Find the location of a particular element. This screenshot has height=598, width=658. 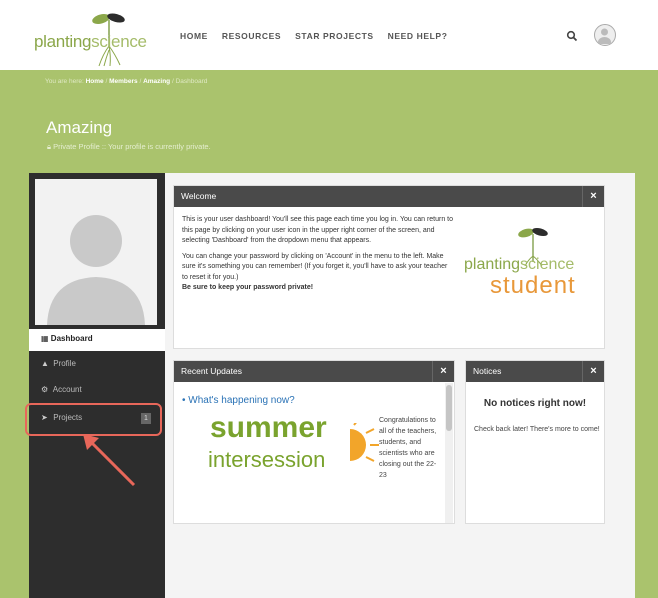

student-label: student is located at coordinates (533, 285).